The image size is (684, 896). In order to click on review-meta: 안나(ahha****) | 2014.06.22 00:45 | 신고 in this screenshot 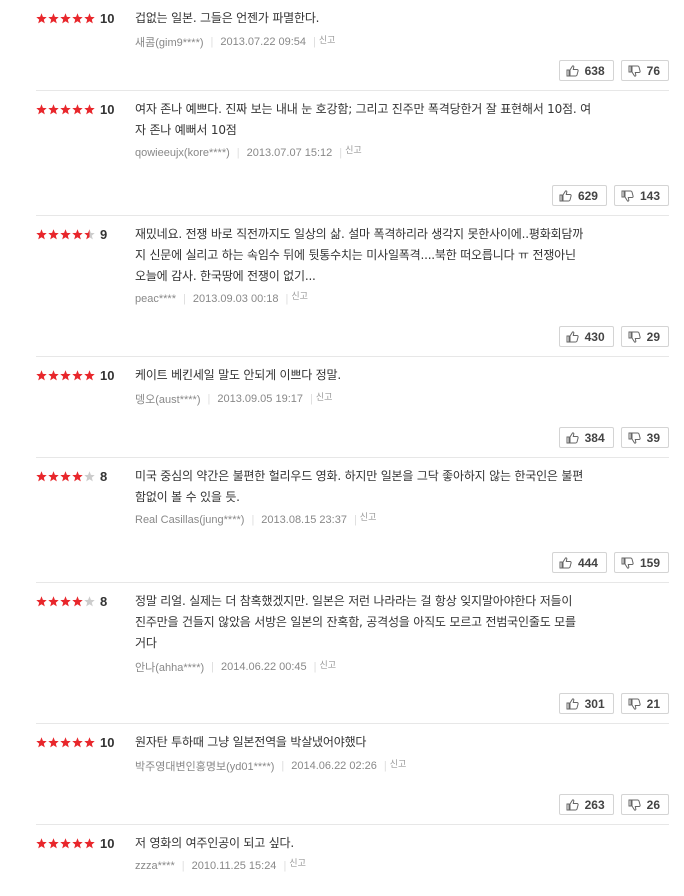, I will do `click(235, 667)`.